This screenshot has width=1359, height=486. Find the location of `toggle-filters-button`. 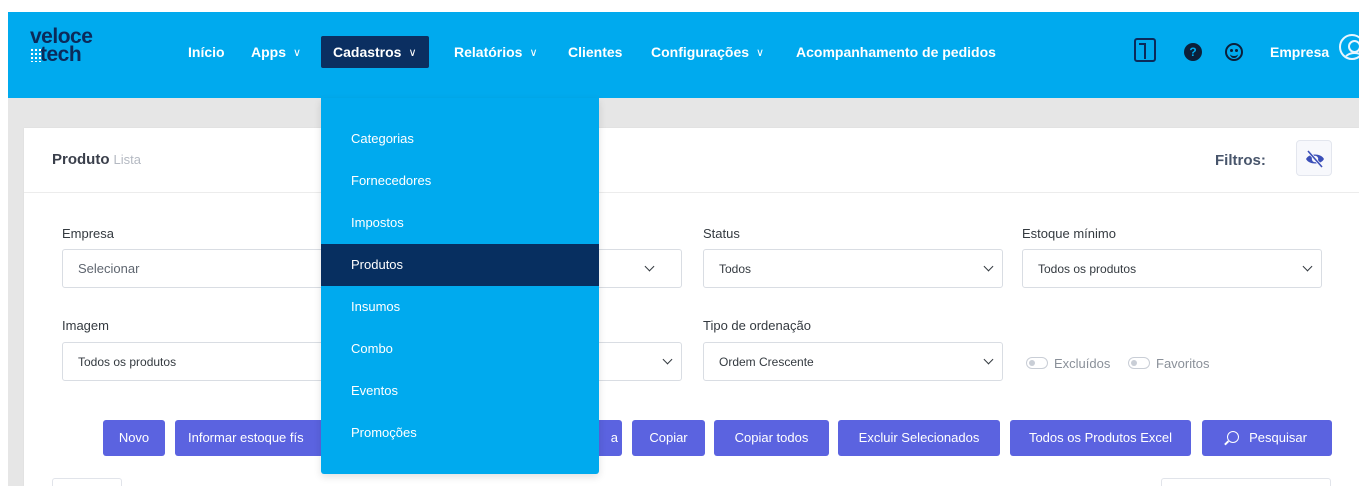

toggle-filters-button is located at coordinates (1314, 158).